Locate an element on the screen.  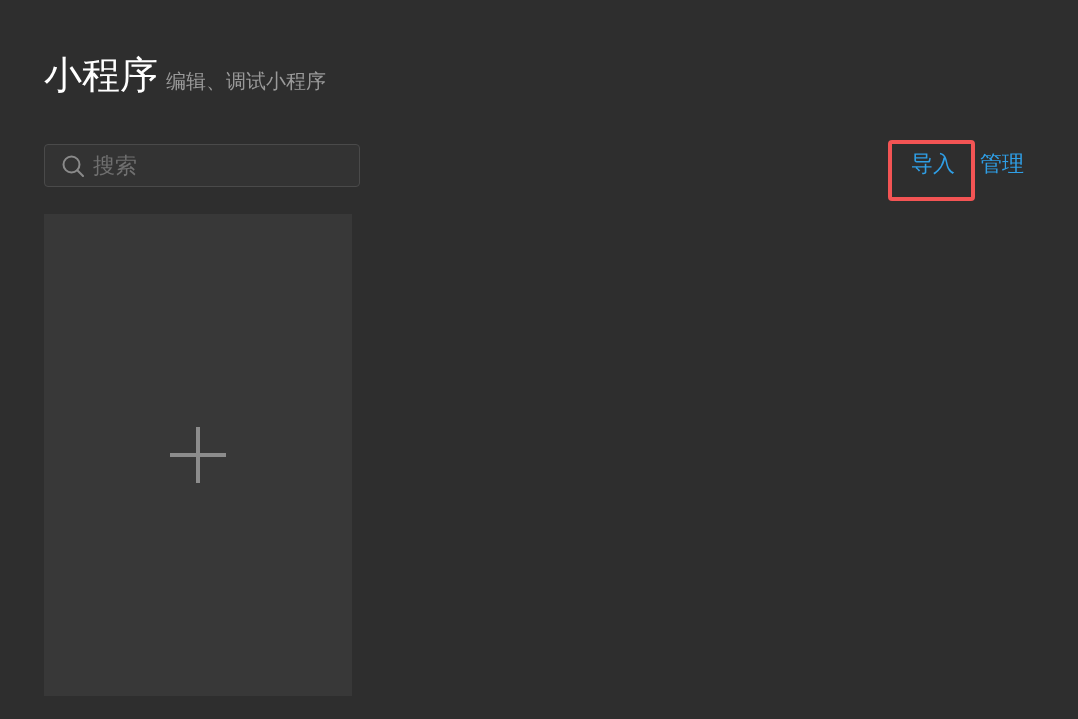
action-link: 导入 is located at coordinates (933, 164).